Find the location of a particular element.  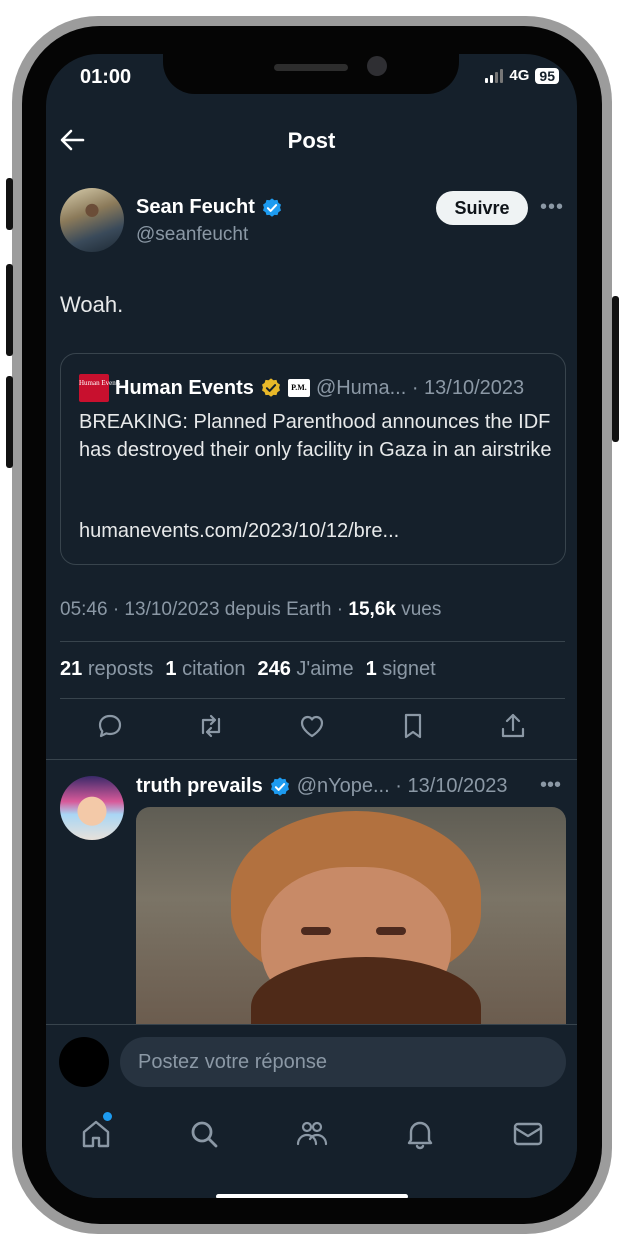

views-count: 15,6k is located at coordinates (372, 609).